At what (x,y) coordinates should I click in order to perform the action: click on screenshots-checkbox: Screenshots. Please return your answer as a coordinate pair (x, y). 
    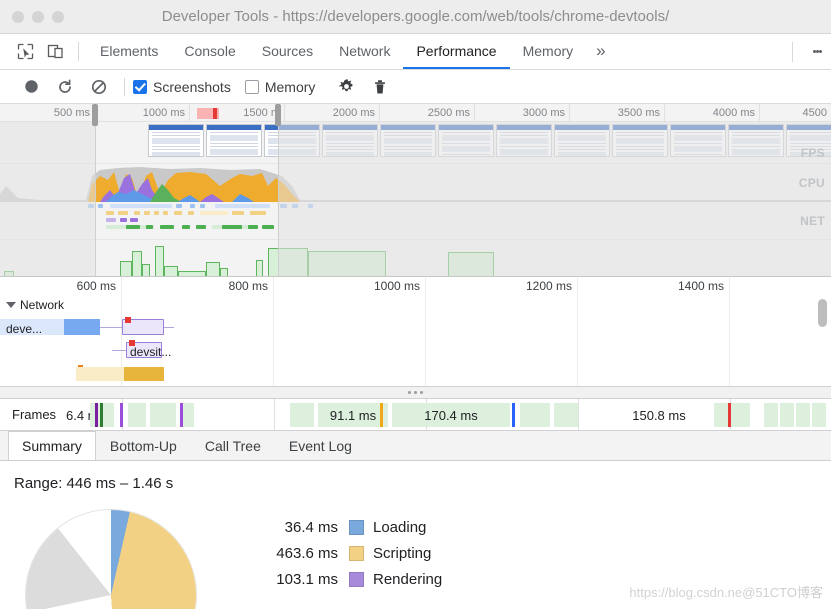
    Looking at the image, I should click on (182, 87).